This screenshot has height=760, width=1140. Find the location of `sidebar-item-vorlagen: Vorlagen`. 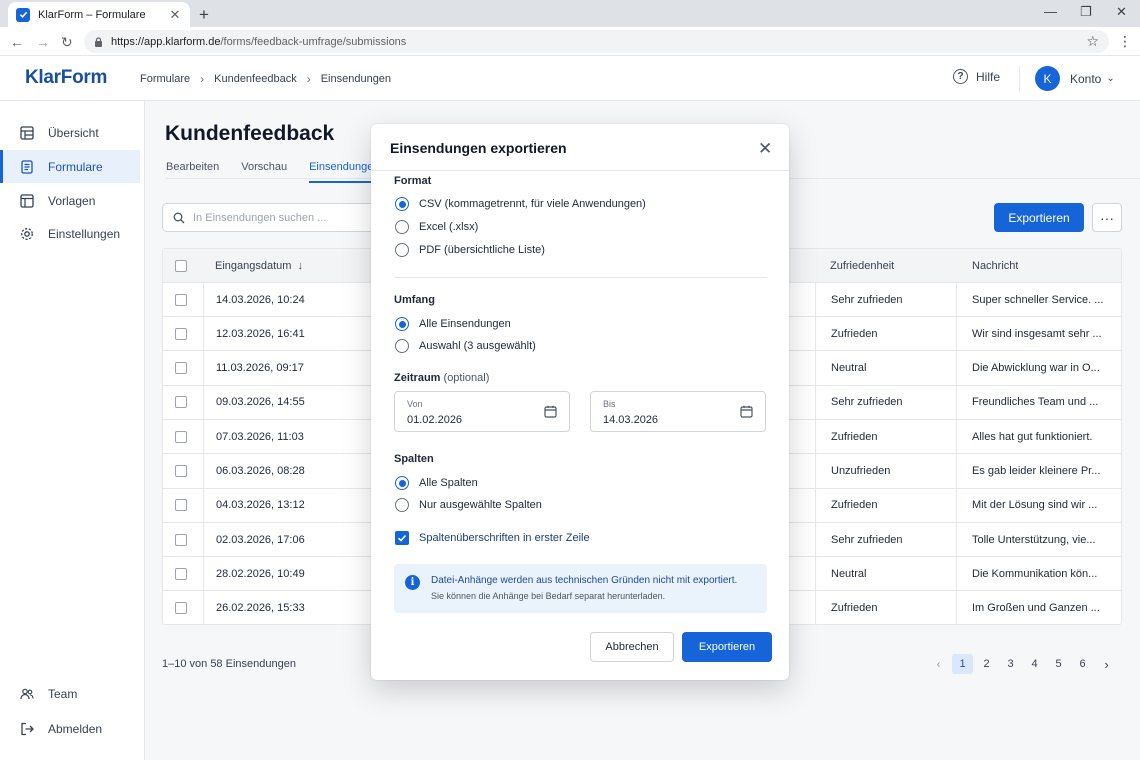

sidebar-item-vorlagen: Vorlagen is located at coordinates (70, 200).